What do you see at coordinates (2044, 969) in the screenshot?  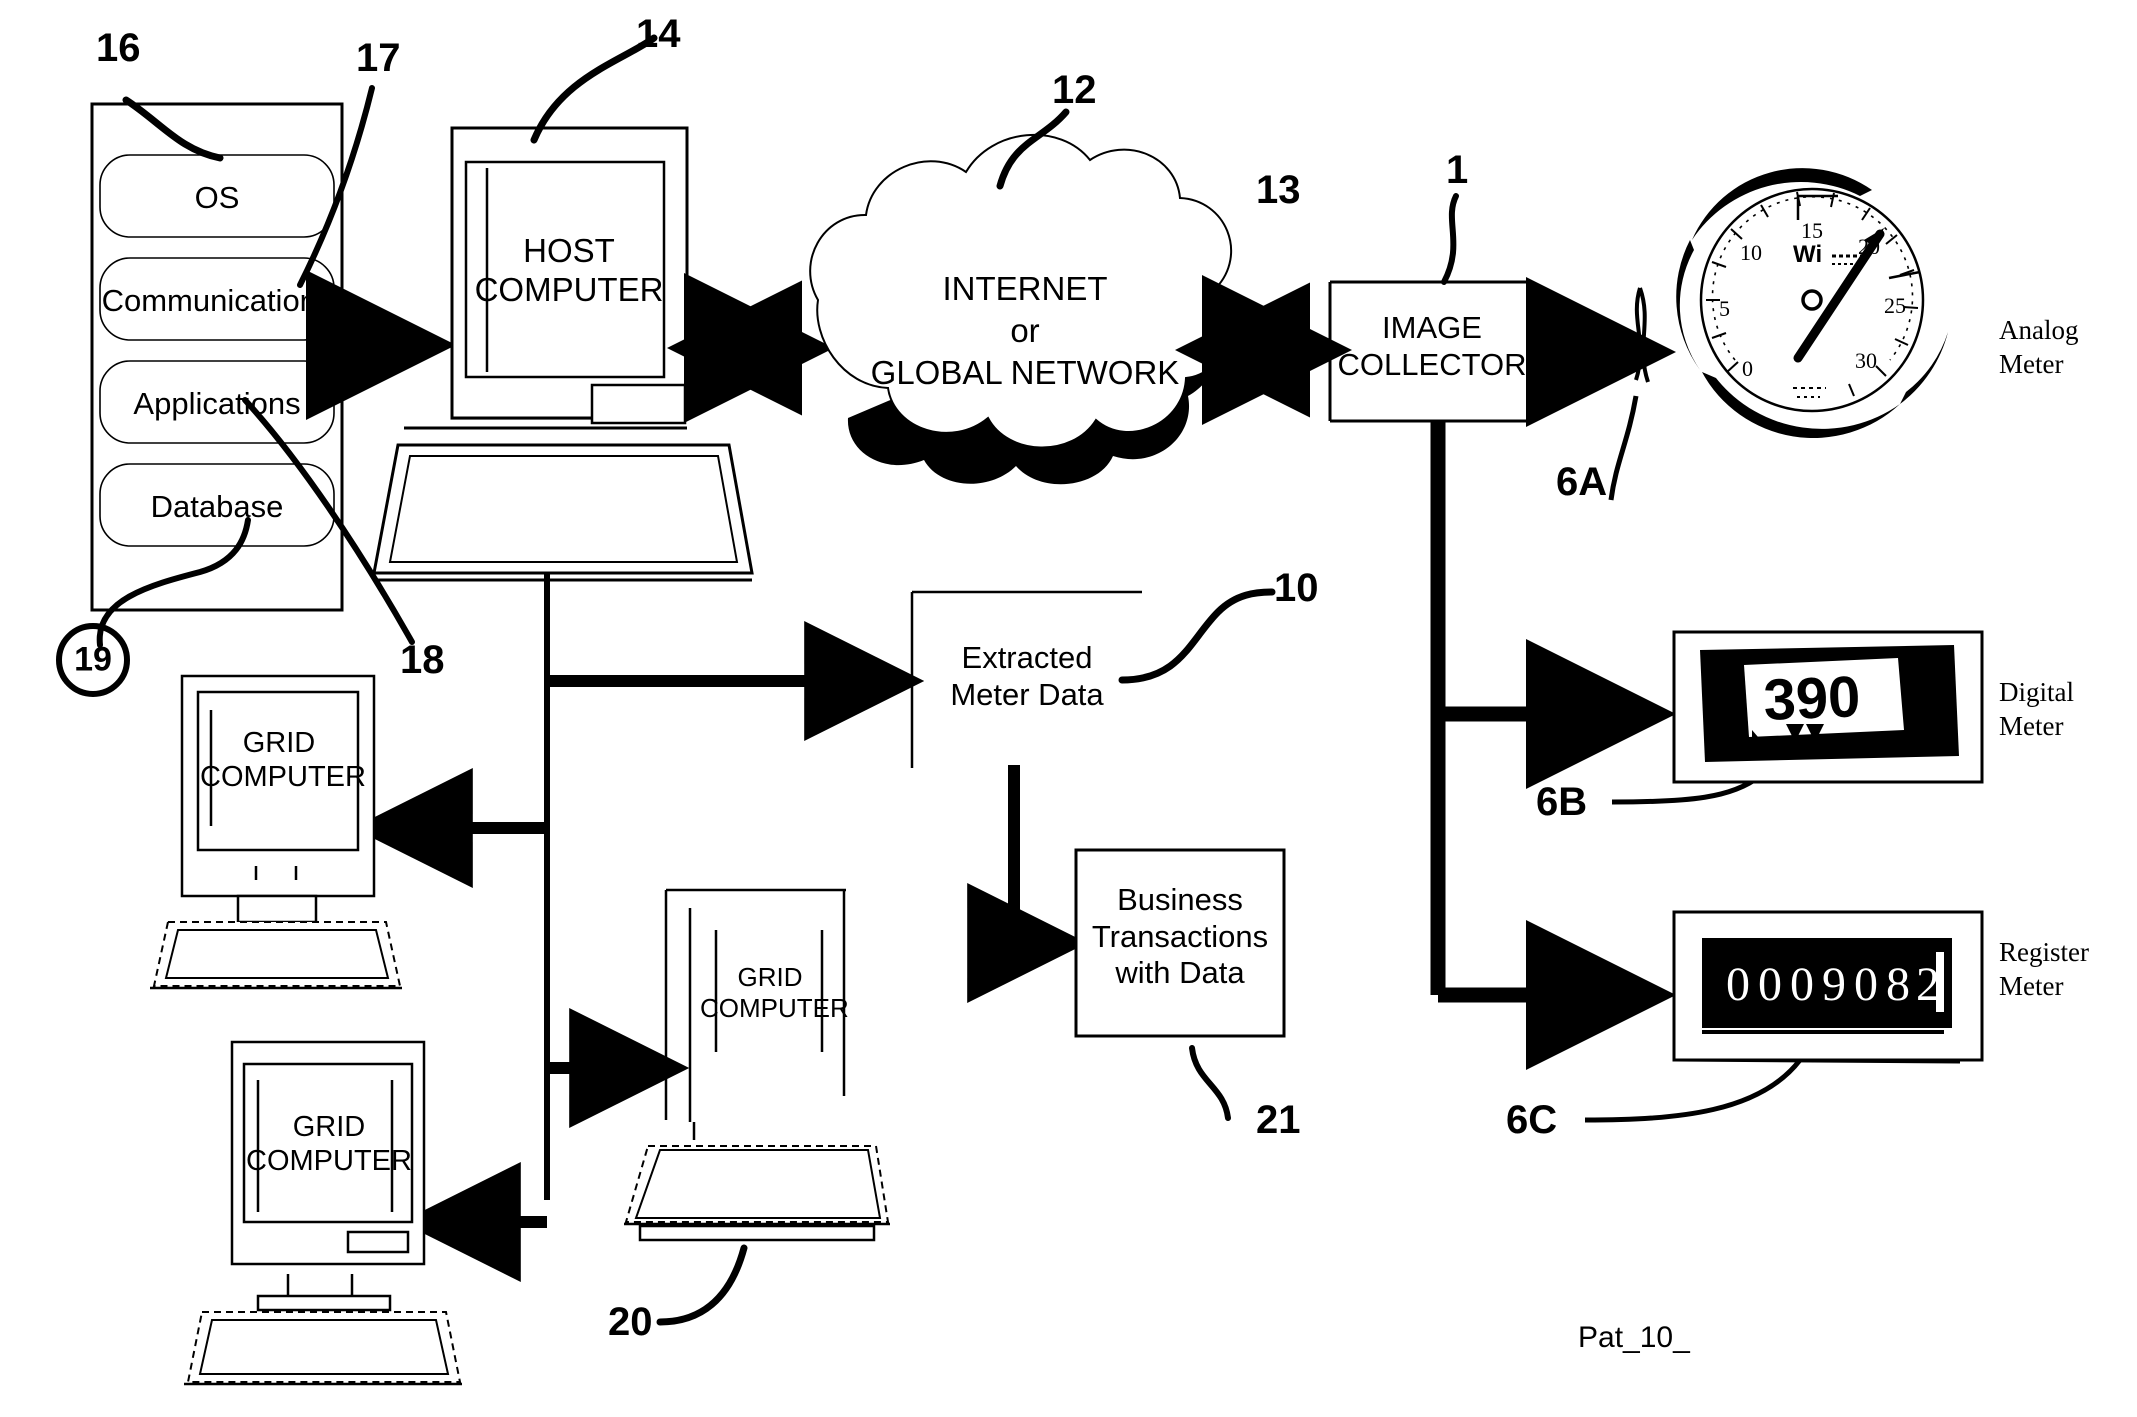 I see `register-meter-label: Register Meter` at bounding box center [2044, 969].